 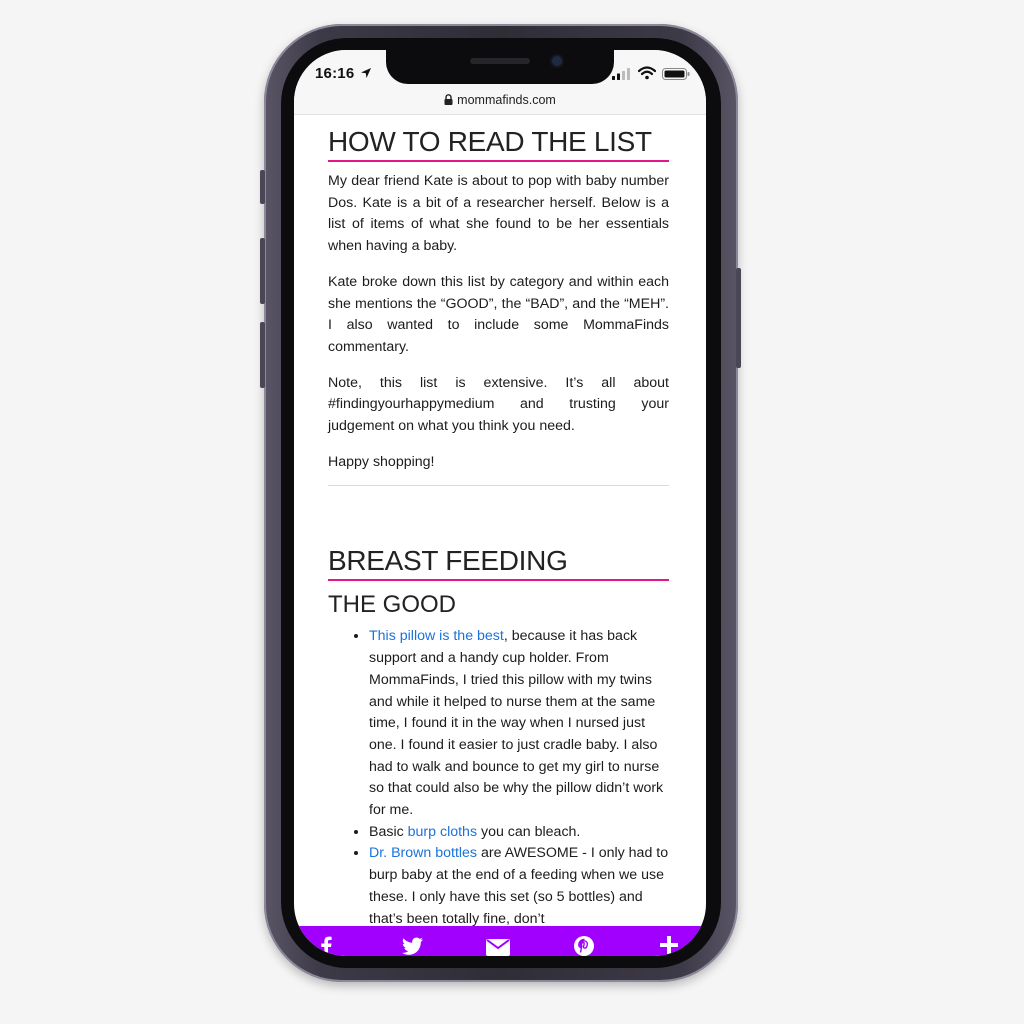 What do you see at coordinates (448, 99) in the screenshot?
I see `lock-icon` at bounding box center [448, 99].